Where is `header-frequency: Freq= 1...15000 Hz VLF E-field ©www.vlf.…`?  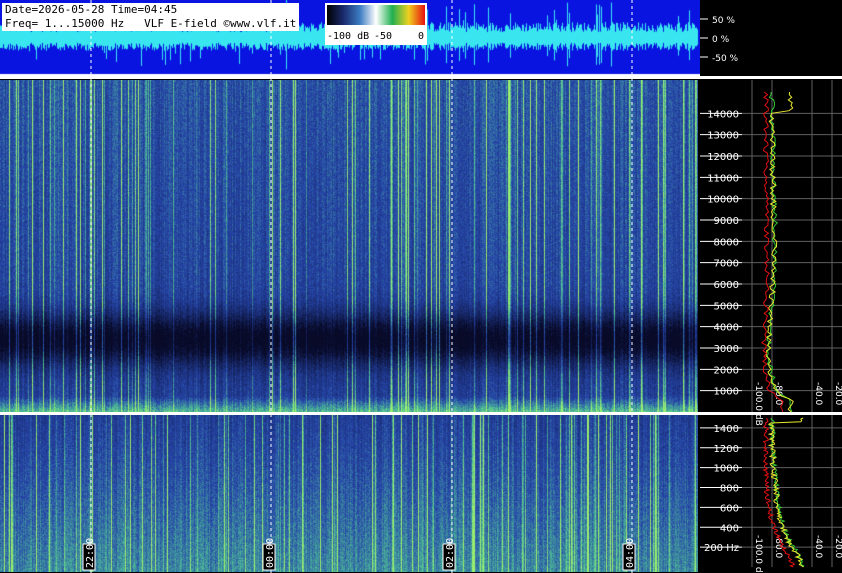
header-frequency: Freq= 1...15000 Hz VLF E-field ©www.vlf.… is located at coordinates (151, 23).